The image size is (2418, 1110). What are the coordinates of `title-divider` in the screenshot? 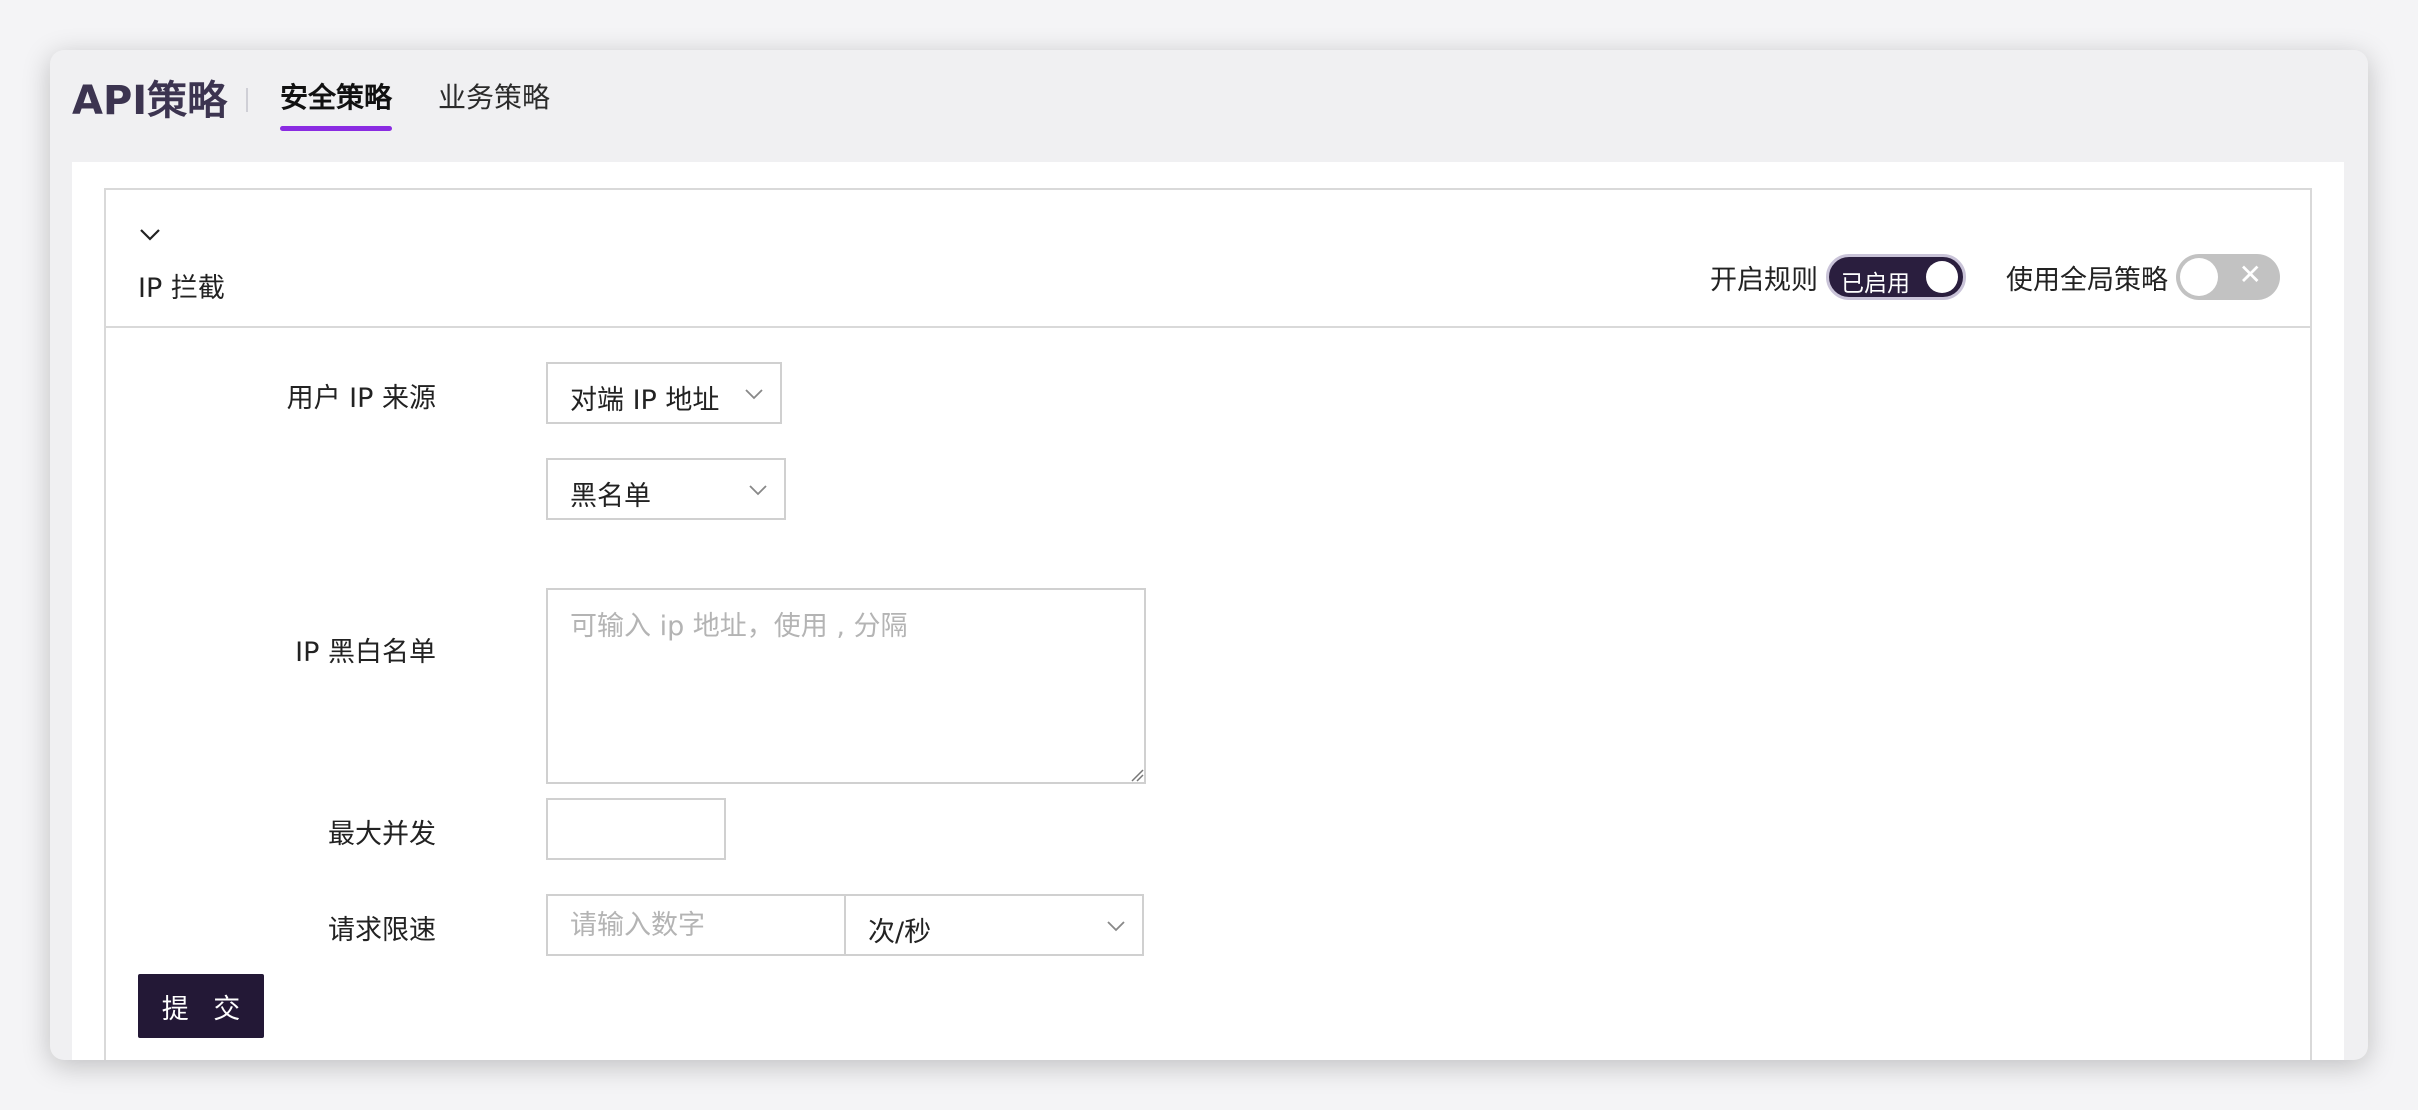 It's located at (247, 100).